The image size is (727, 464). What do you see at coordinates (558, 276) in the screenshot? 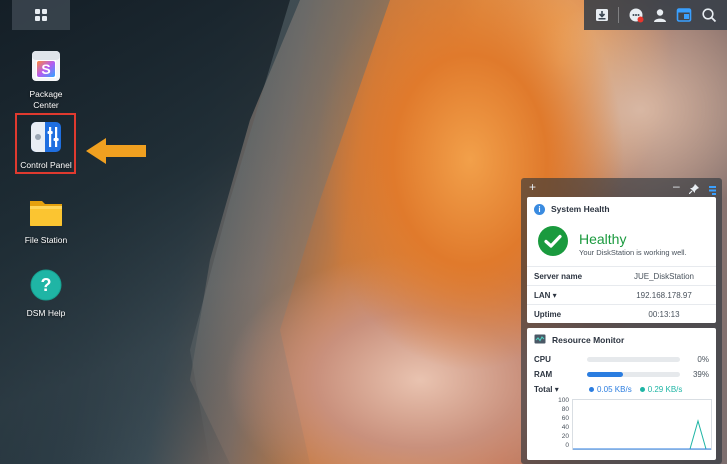
I see `row-key: Server name` at bounding box center [558, 276].